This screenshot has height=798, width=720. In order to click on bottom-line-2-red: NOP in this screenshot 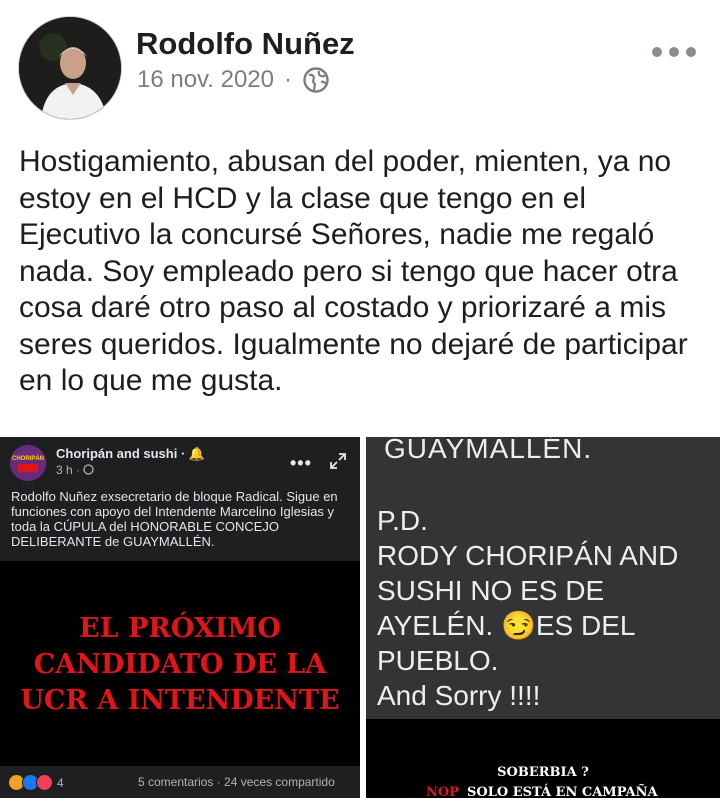, I will do `click(442, 791)`.